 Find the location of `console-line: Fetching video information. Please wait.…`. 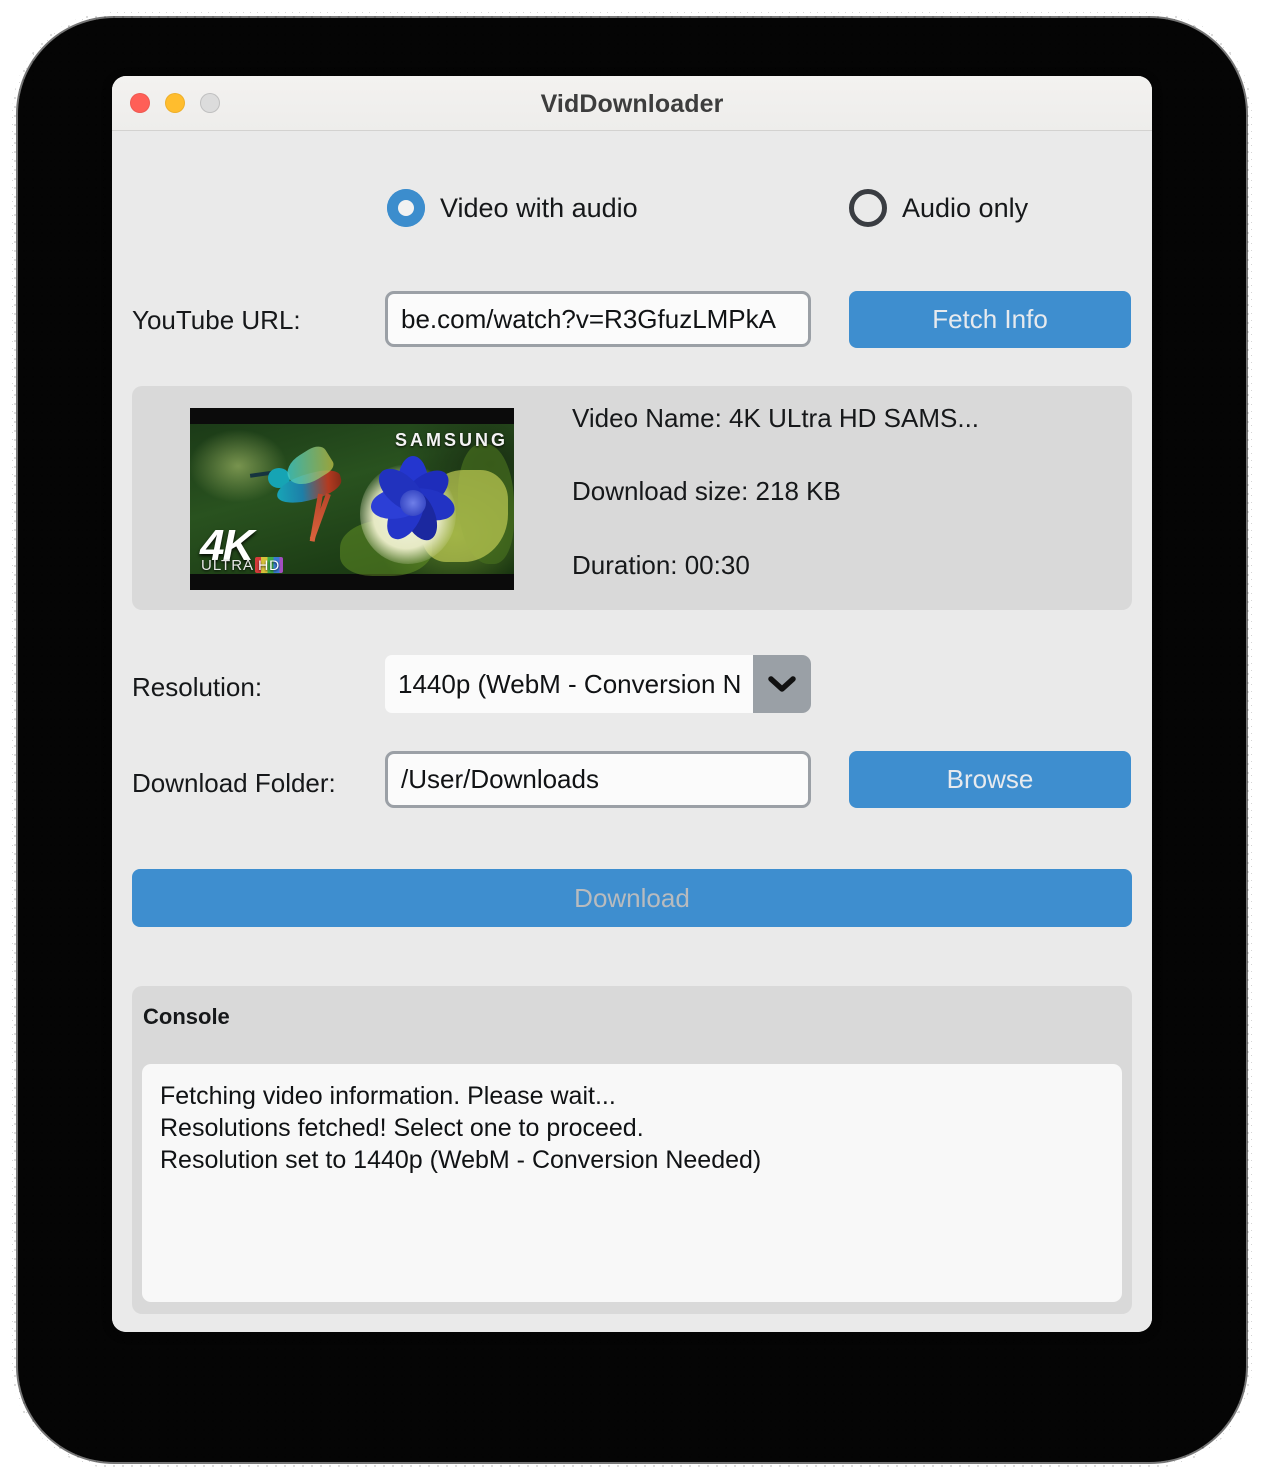

console-line: Fetching video information. Please wait.… is located at coordinates (388, 1096).